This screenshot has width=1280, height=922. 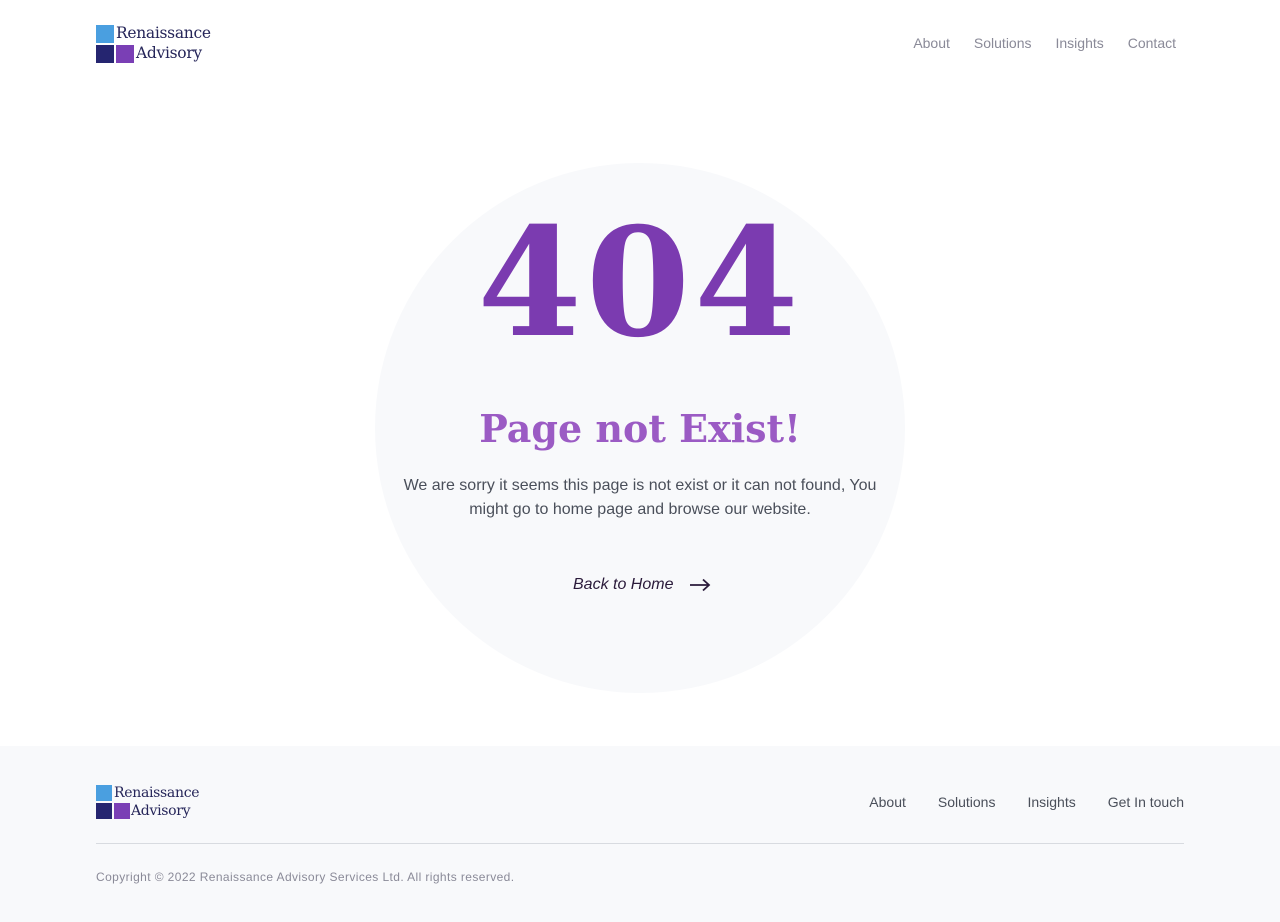 I want to click on main-nav: About Solutions Insights Contact, so click(x=1044, y=43).